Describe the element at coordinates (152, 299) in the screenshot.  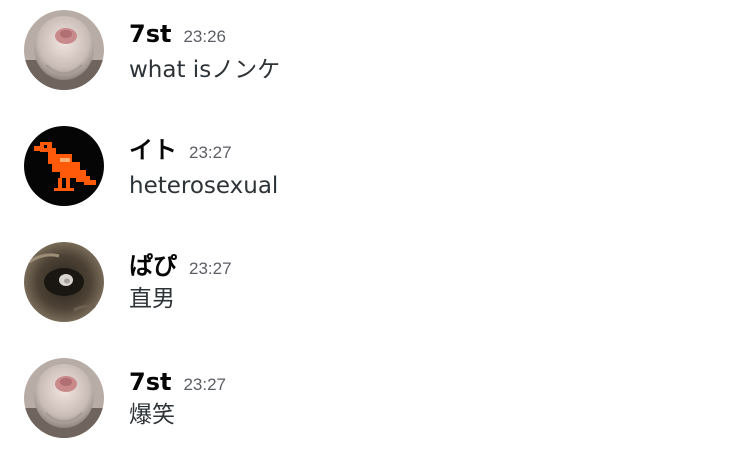
I see `message-content: 直男` at that location.